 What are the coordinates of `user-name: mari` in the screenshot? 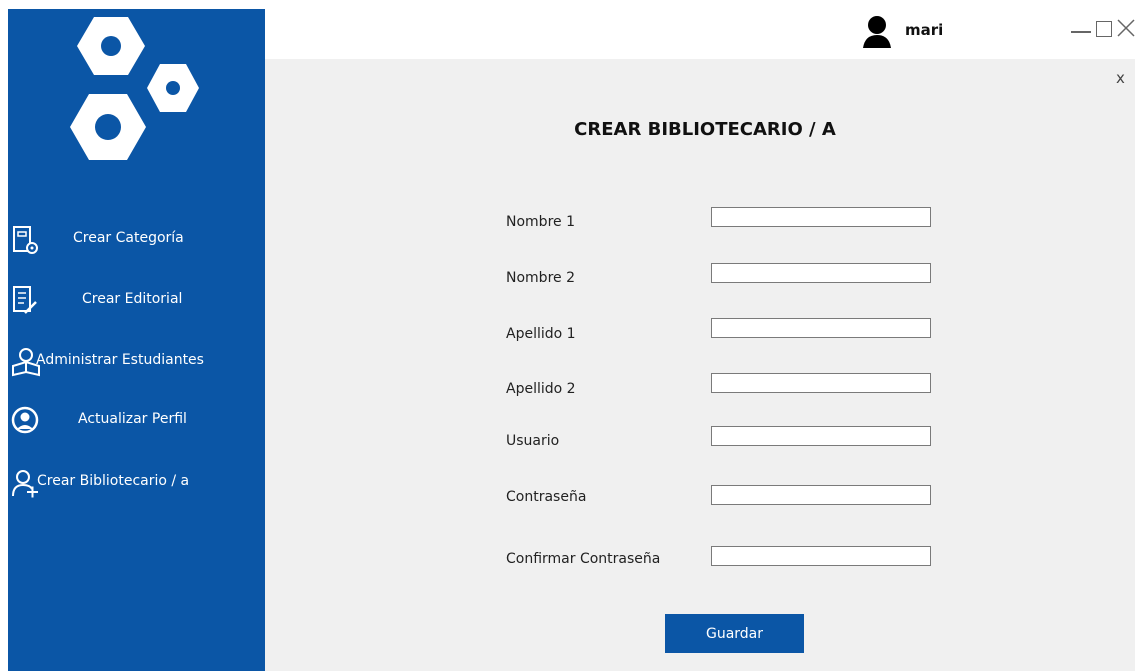 It's located at (924, 30).